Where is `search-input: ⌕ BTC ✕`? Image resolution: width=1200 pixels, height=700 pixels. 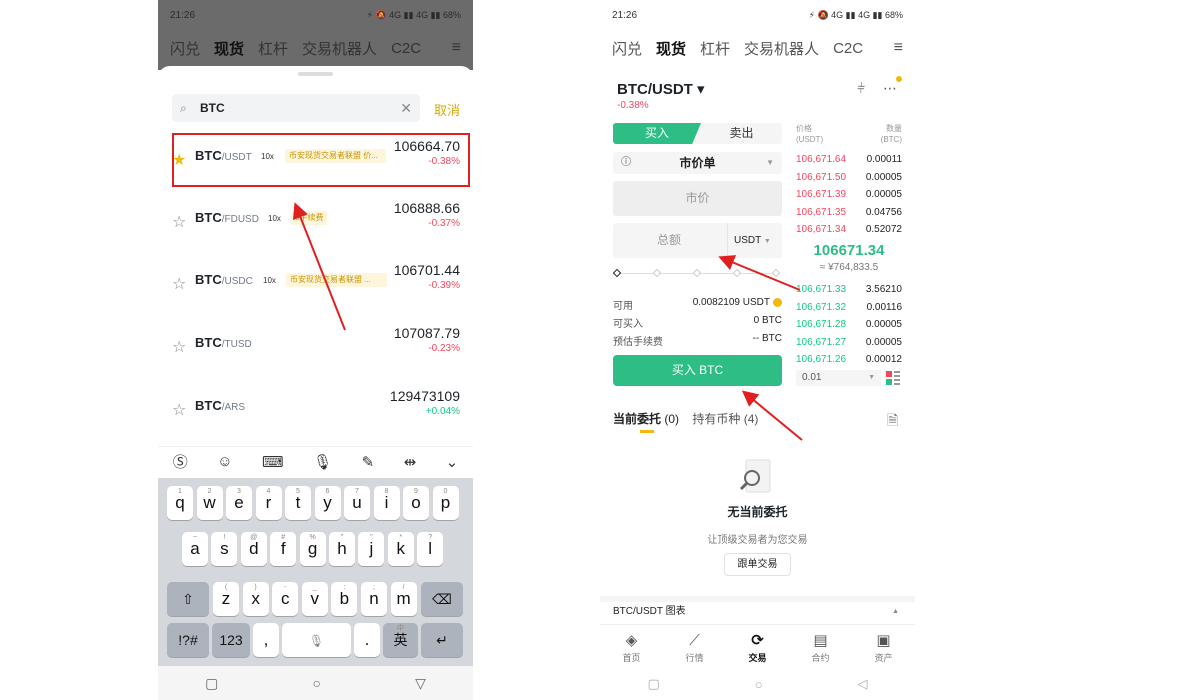 search-input: ⌕ BTC ✕ is located at coordinates (296, 108).